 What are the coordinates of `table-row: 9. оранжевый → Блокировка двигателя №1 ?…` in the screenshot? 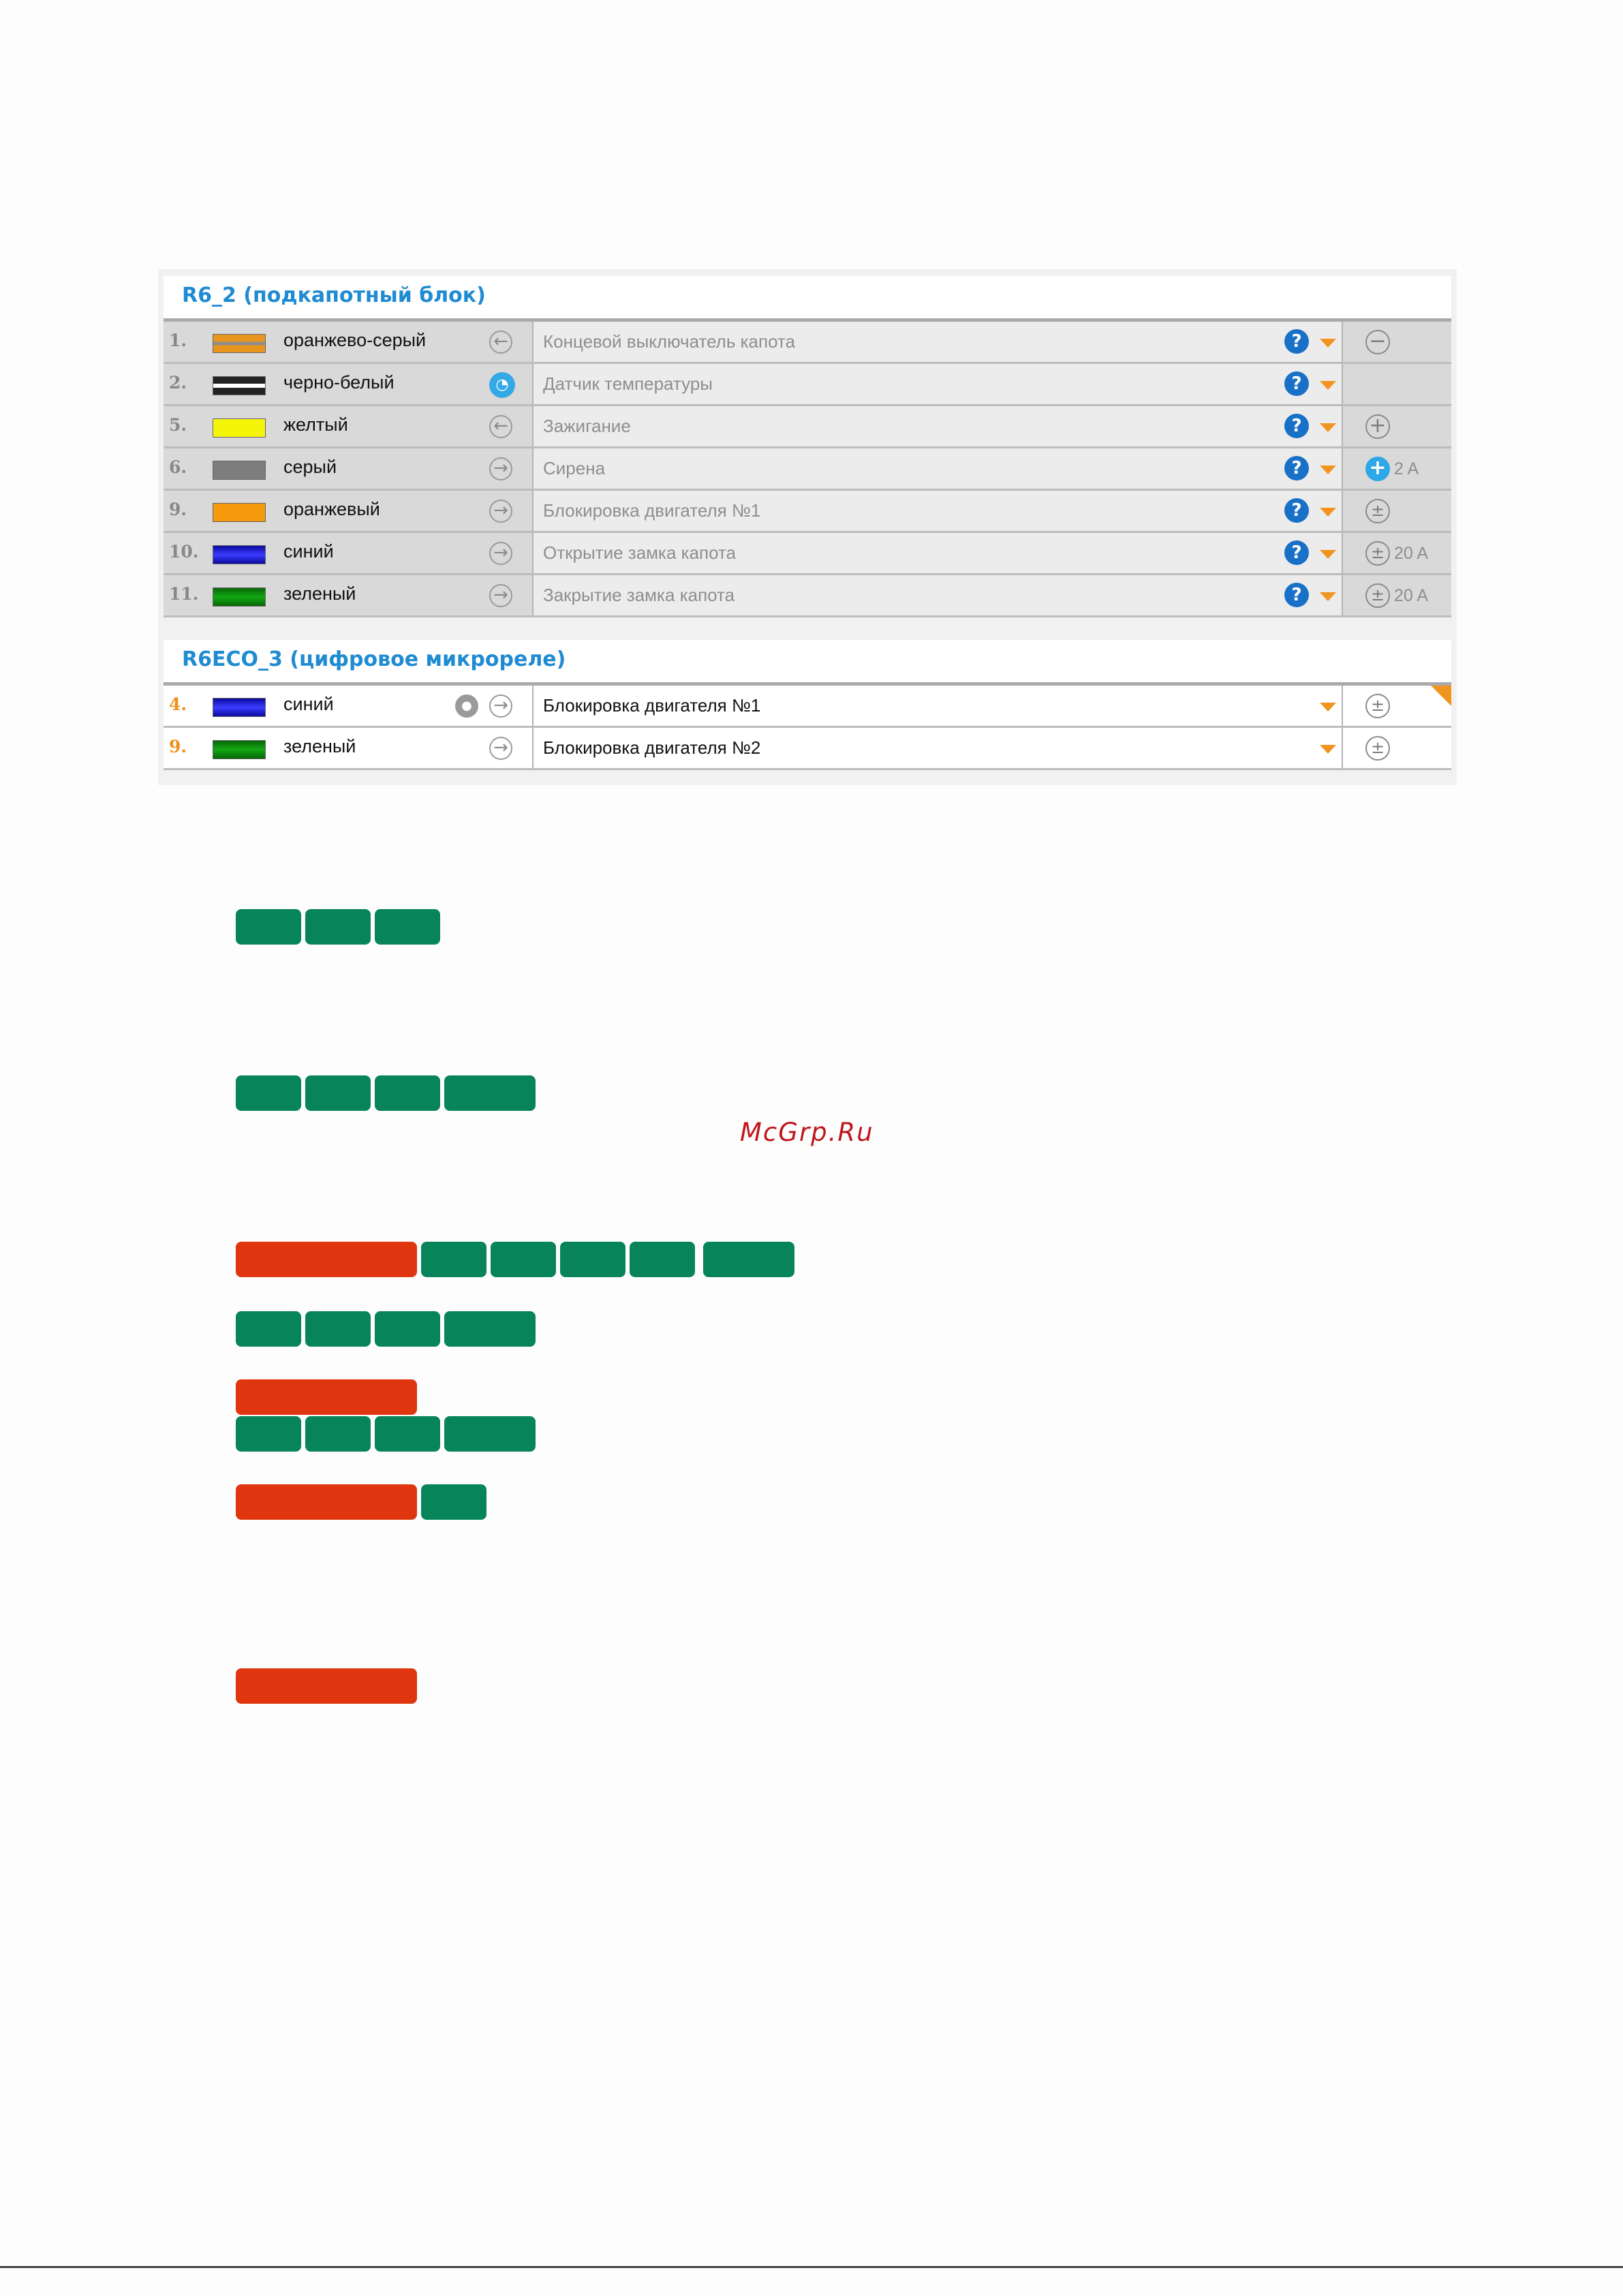 It's located at (807, 512).